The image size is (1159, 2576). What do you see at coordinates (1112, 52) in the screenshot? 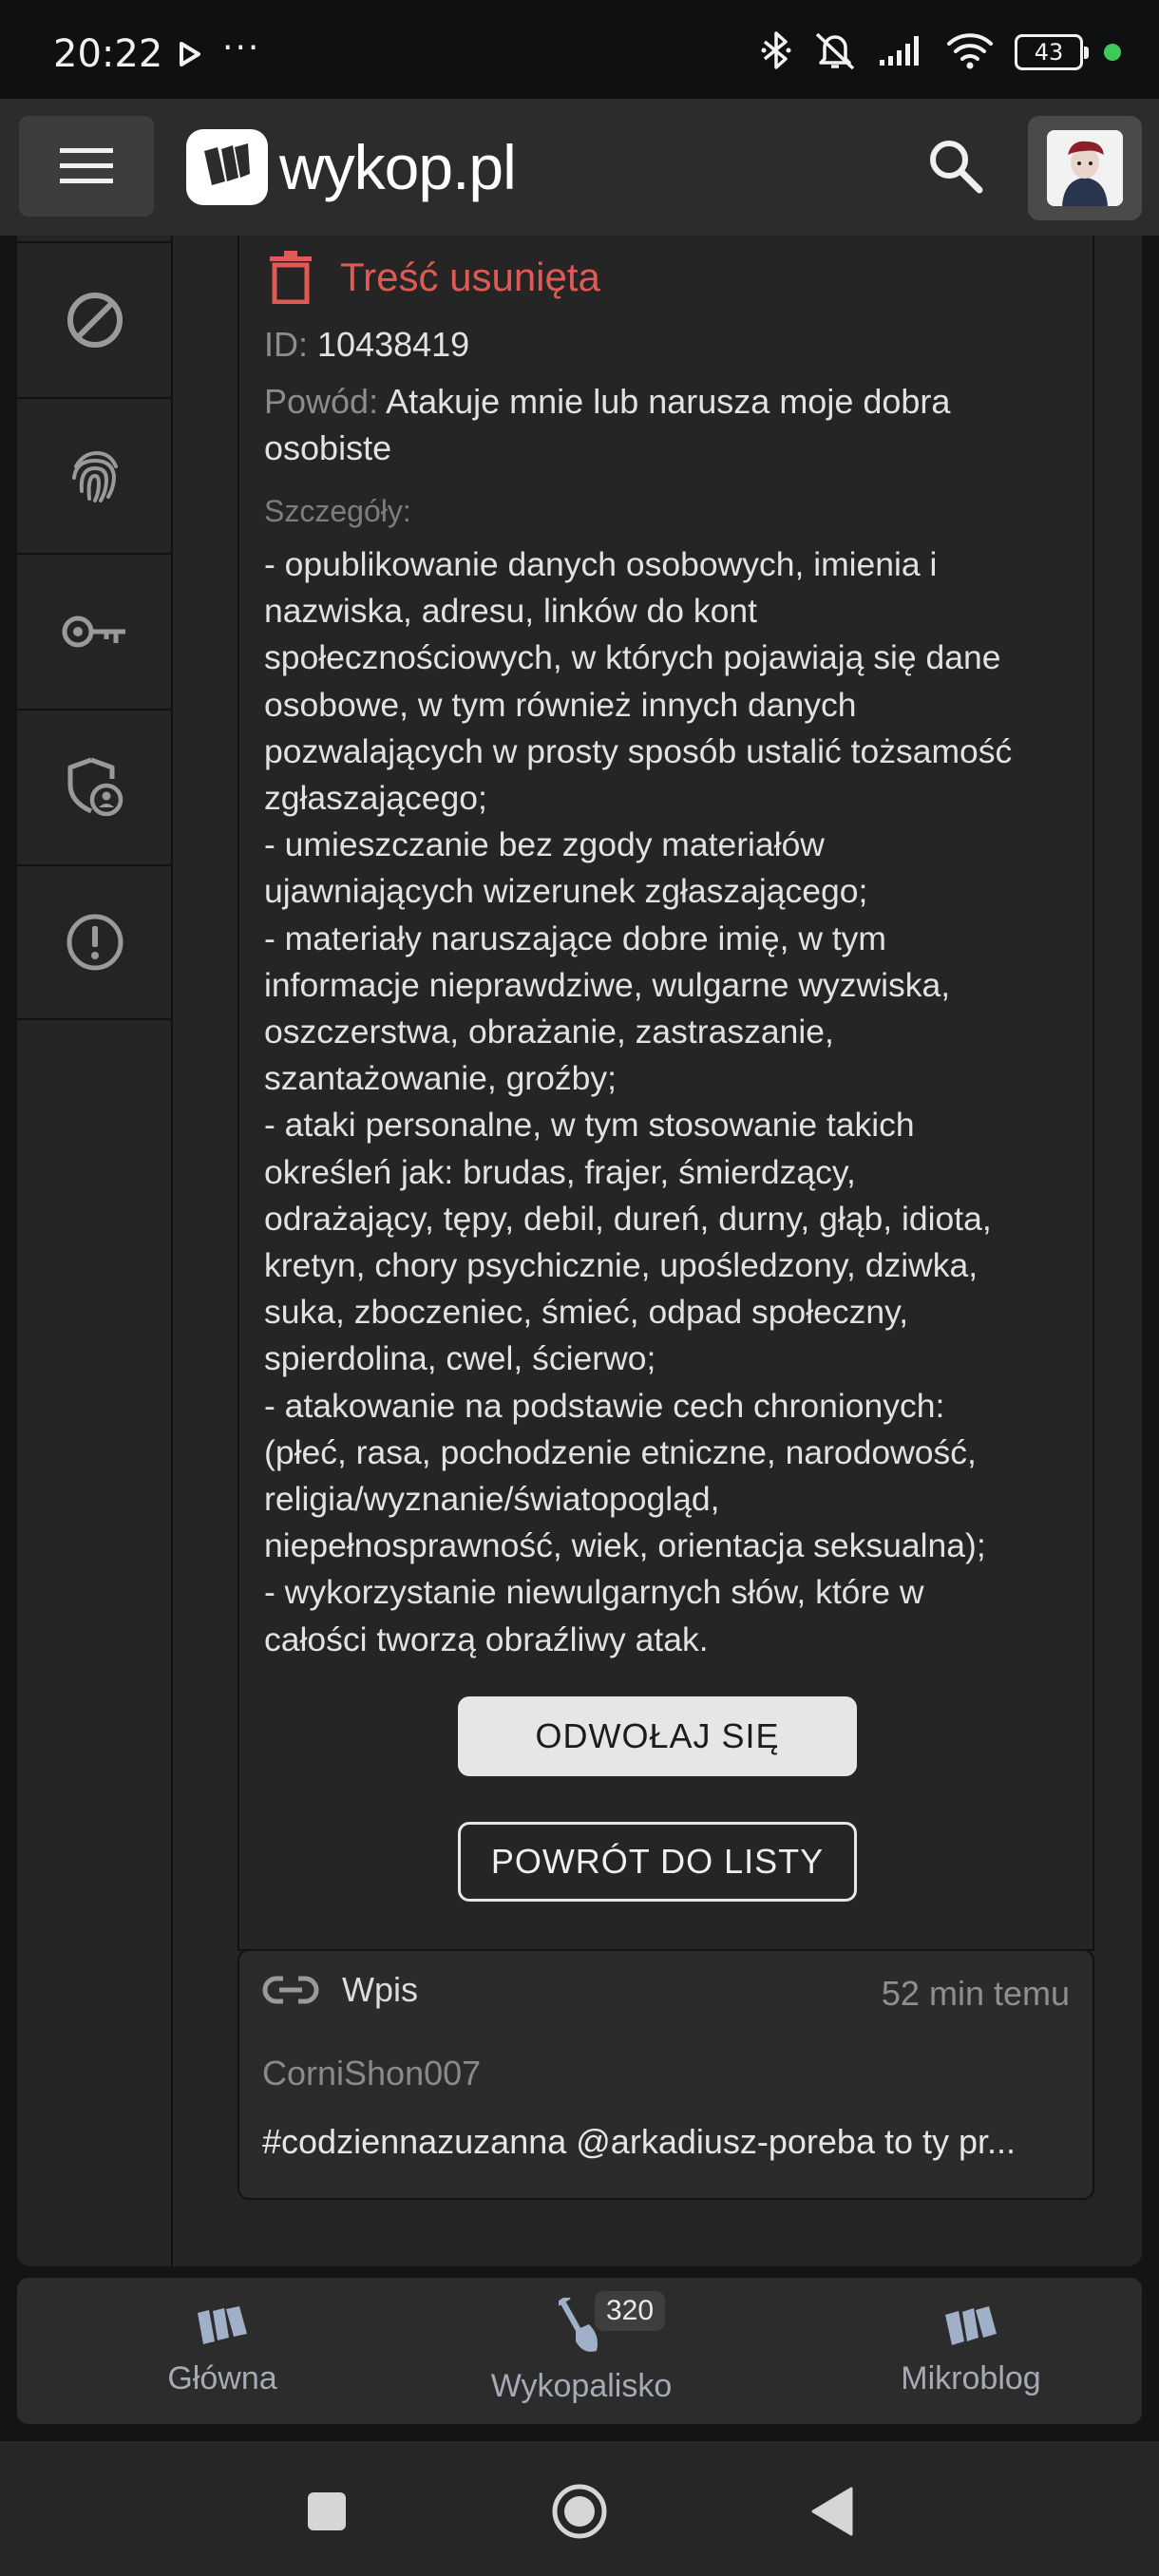
I see `privacy-indicator-dot` at bounding box center [1112, 52].